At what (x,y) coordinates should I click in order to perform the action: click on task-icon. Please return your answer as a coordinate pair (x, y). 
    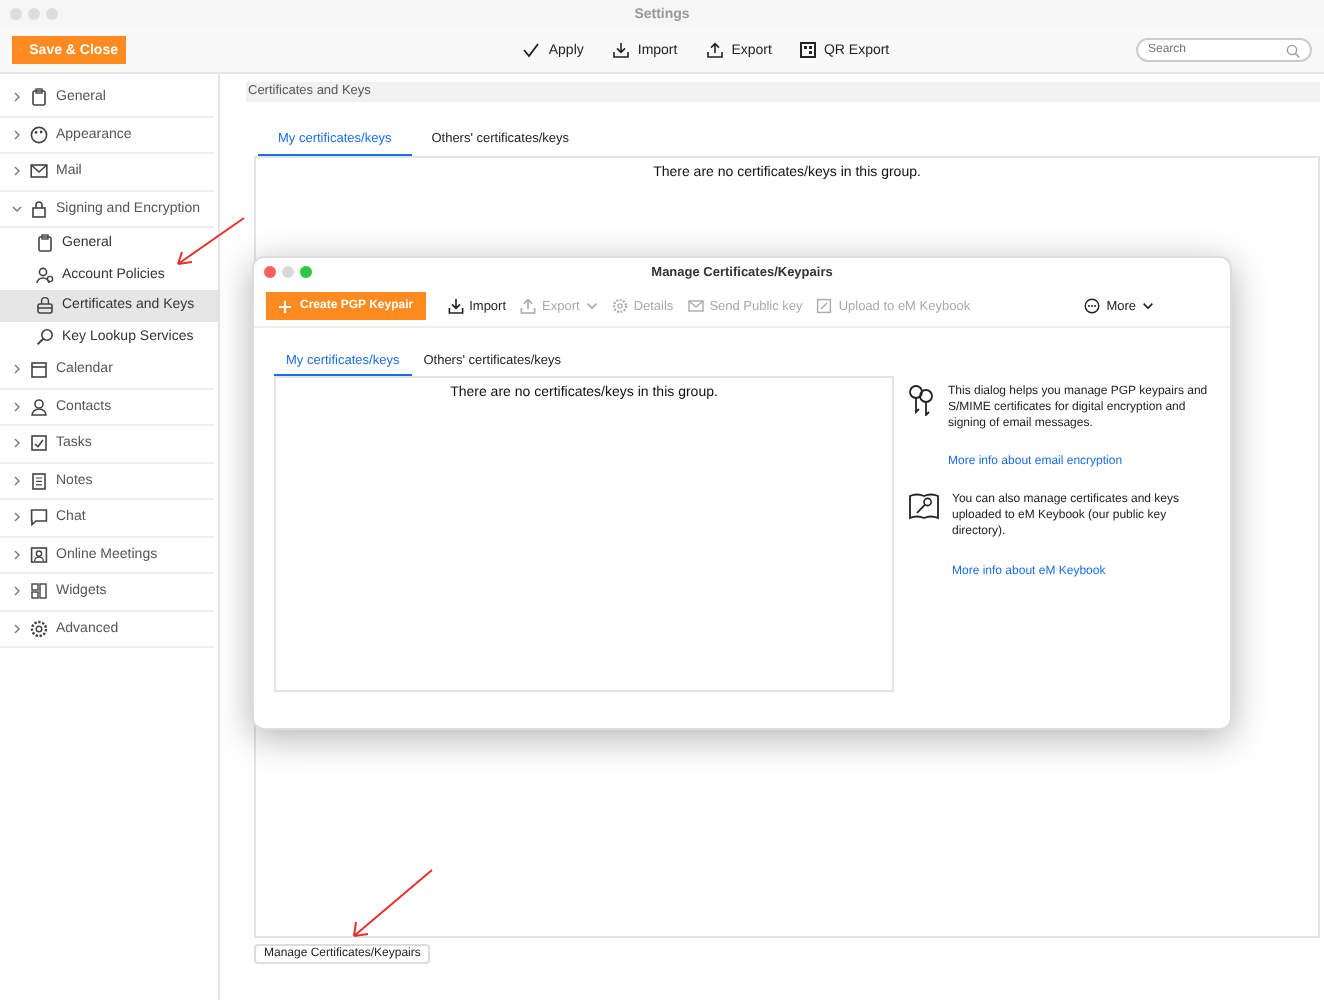
    Looking at the image, I should click on (39, 443).